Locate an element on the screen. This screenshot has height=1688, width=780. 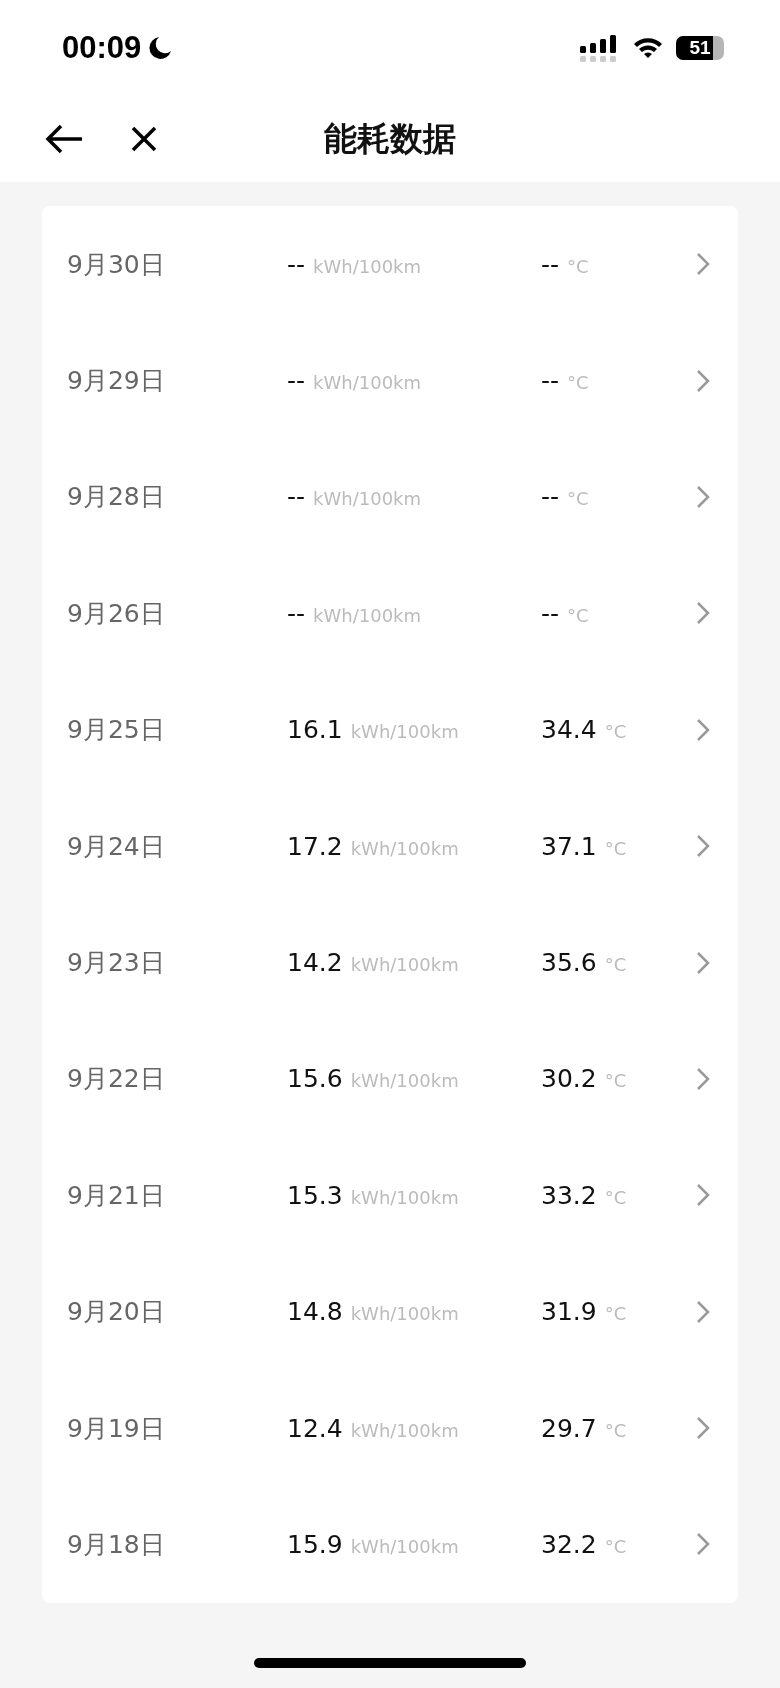
moon-icon is located at coordinates (160, 48).